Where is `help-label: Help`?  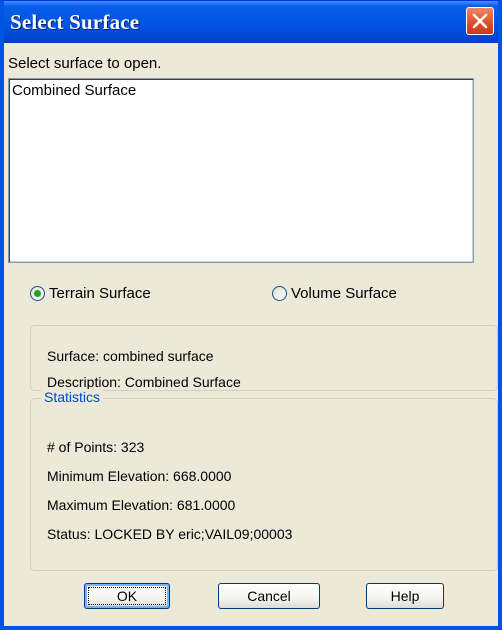 help-label: Help is located at coordinates (405, 596).